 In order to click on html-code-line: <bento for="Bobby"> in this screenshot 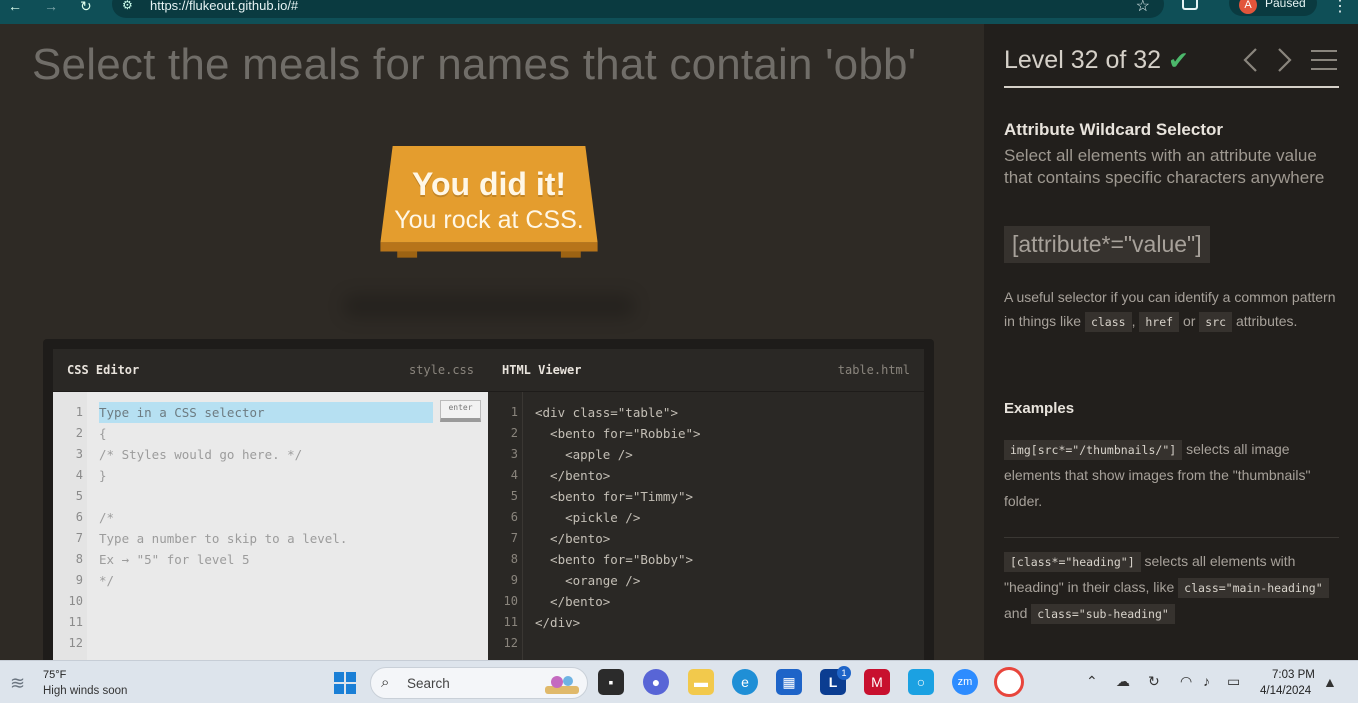, I will do `click(614, 559)`.